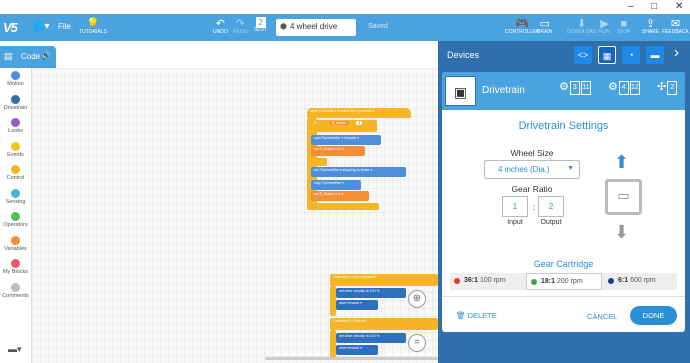 The width and height of the screenshot is (690, 363). I want to click on blue-dot-icon, so click(611, 281).